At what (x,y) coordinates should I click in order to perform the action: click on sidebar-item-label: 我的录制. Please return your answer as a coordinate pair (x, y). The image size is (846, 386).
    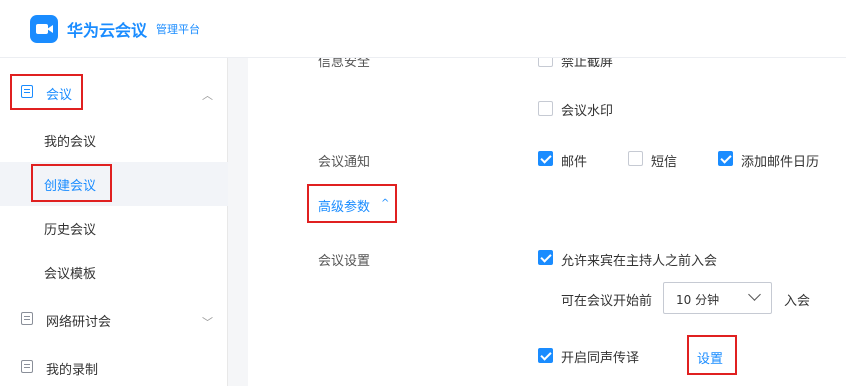
    Looking at the image, I should click on (72, 370).